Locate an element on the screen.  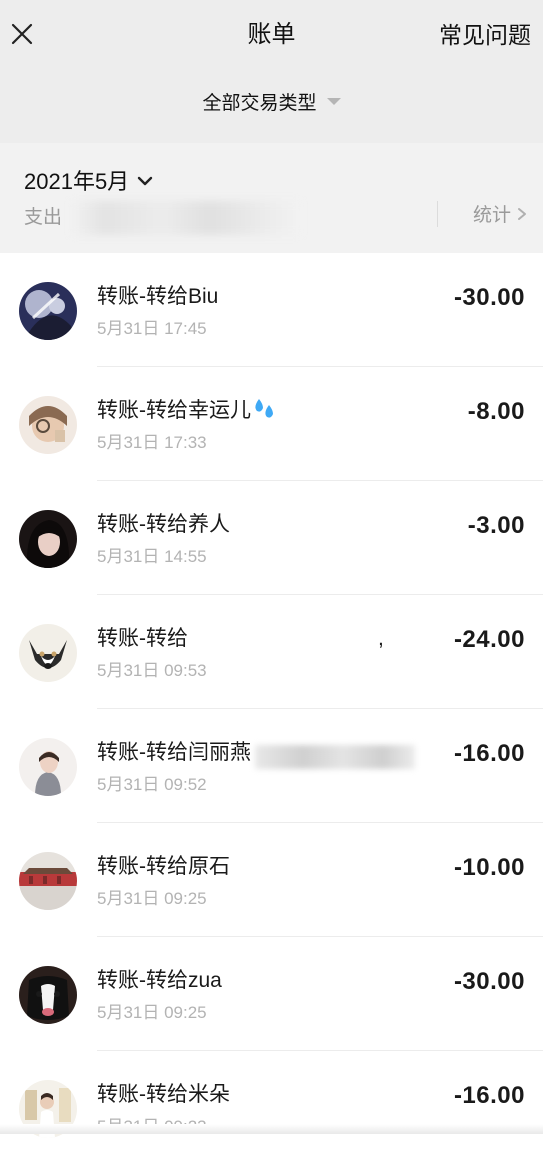
transaction-name: 转账-转给 is located at coordinates (142, 638).